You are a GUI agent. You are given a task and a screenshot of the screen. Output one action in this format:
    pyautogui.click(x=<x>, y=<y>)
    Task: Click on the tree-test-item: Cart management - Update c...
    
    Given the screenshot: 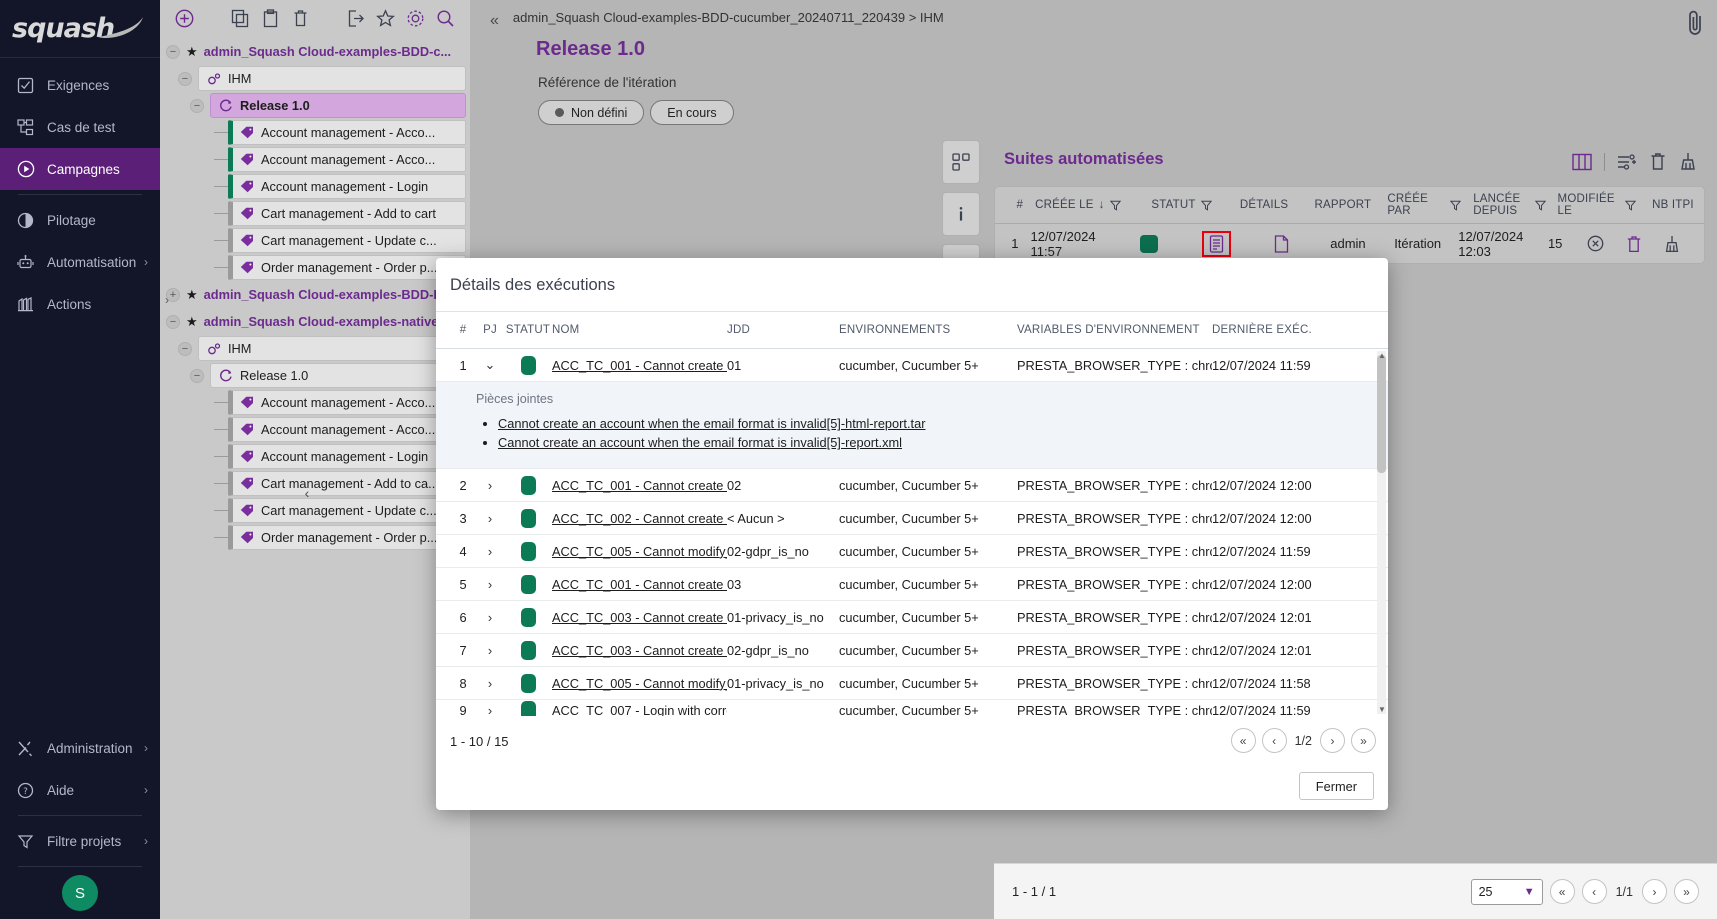 What is the action you would take?
    pyautogui.click(x=347, y=510)
    